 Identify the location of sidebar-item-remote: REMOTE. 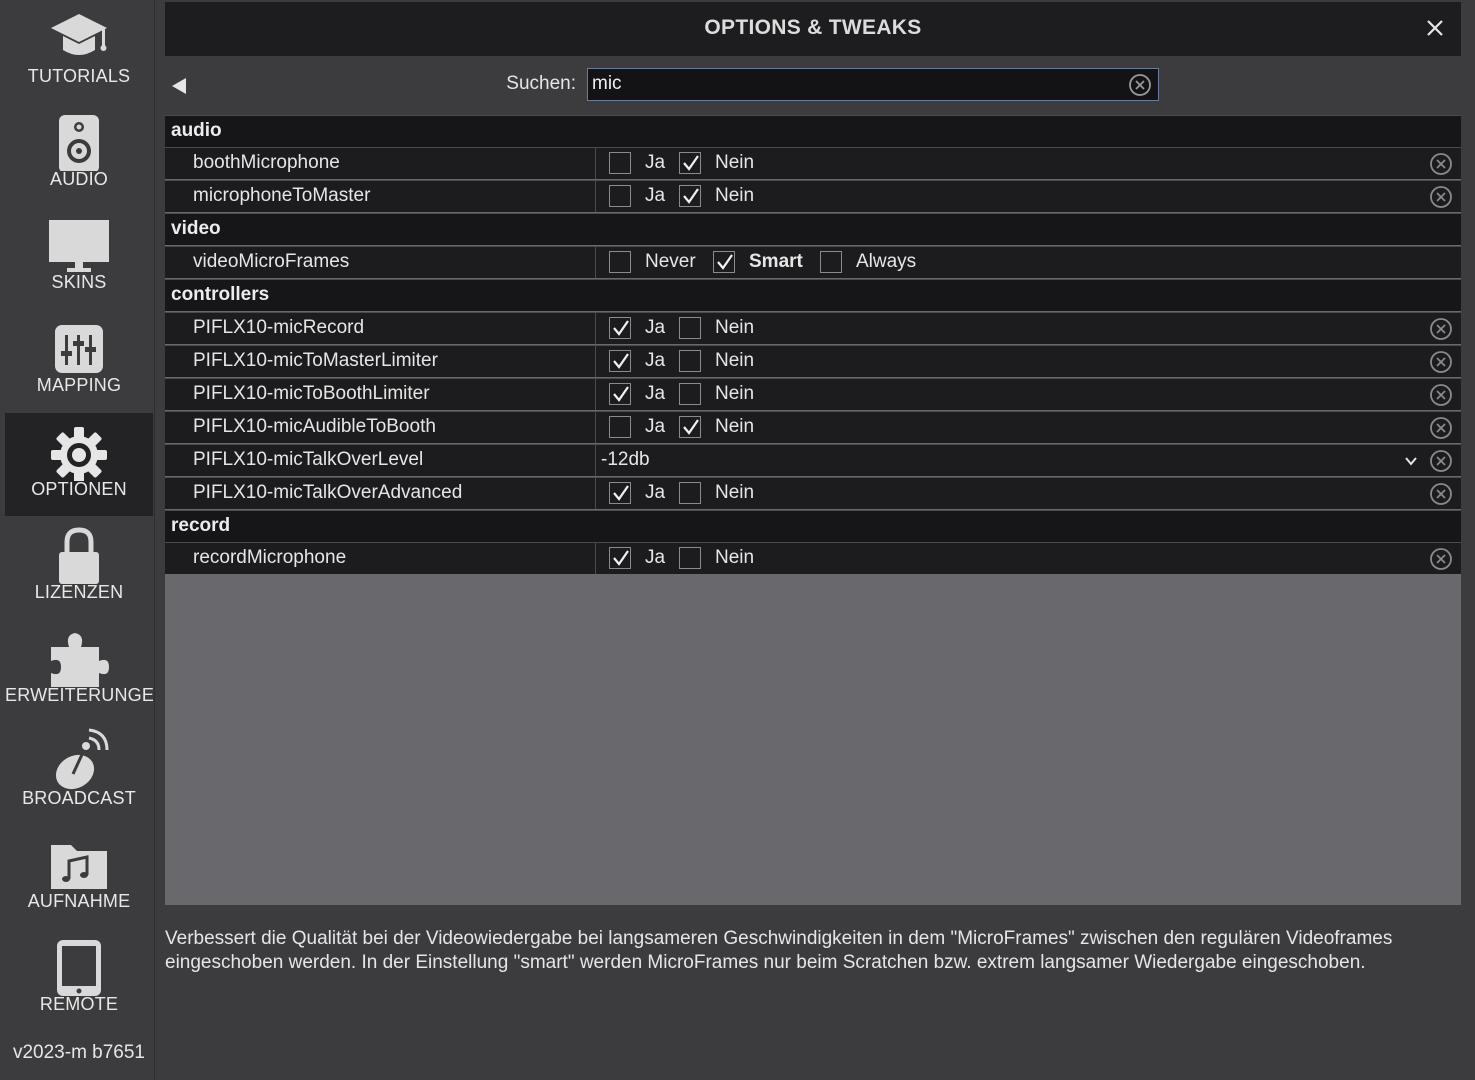
(79, 979).